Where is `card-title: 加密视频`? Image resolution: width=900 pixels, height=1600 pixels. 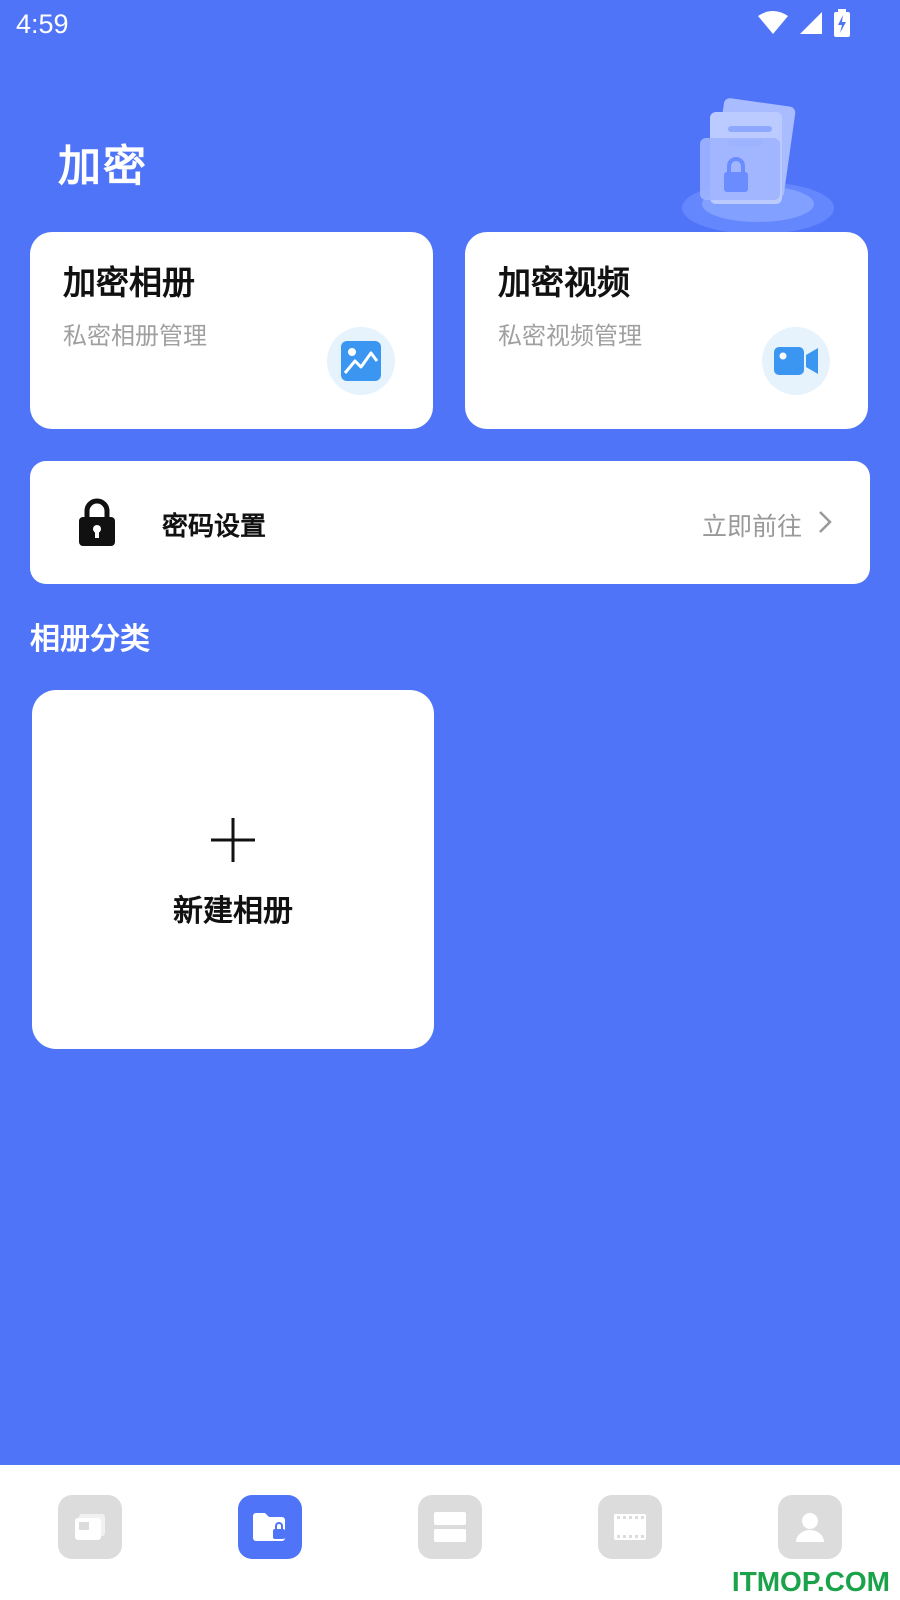 card-title: 加密视频 is located at coordinates (564, 282).